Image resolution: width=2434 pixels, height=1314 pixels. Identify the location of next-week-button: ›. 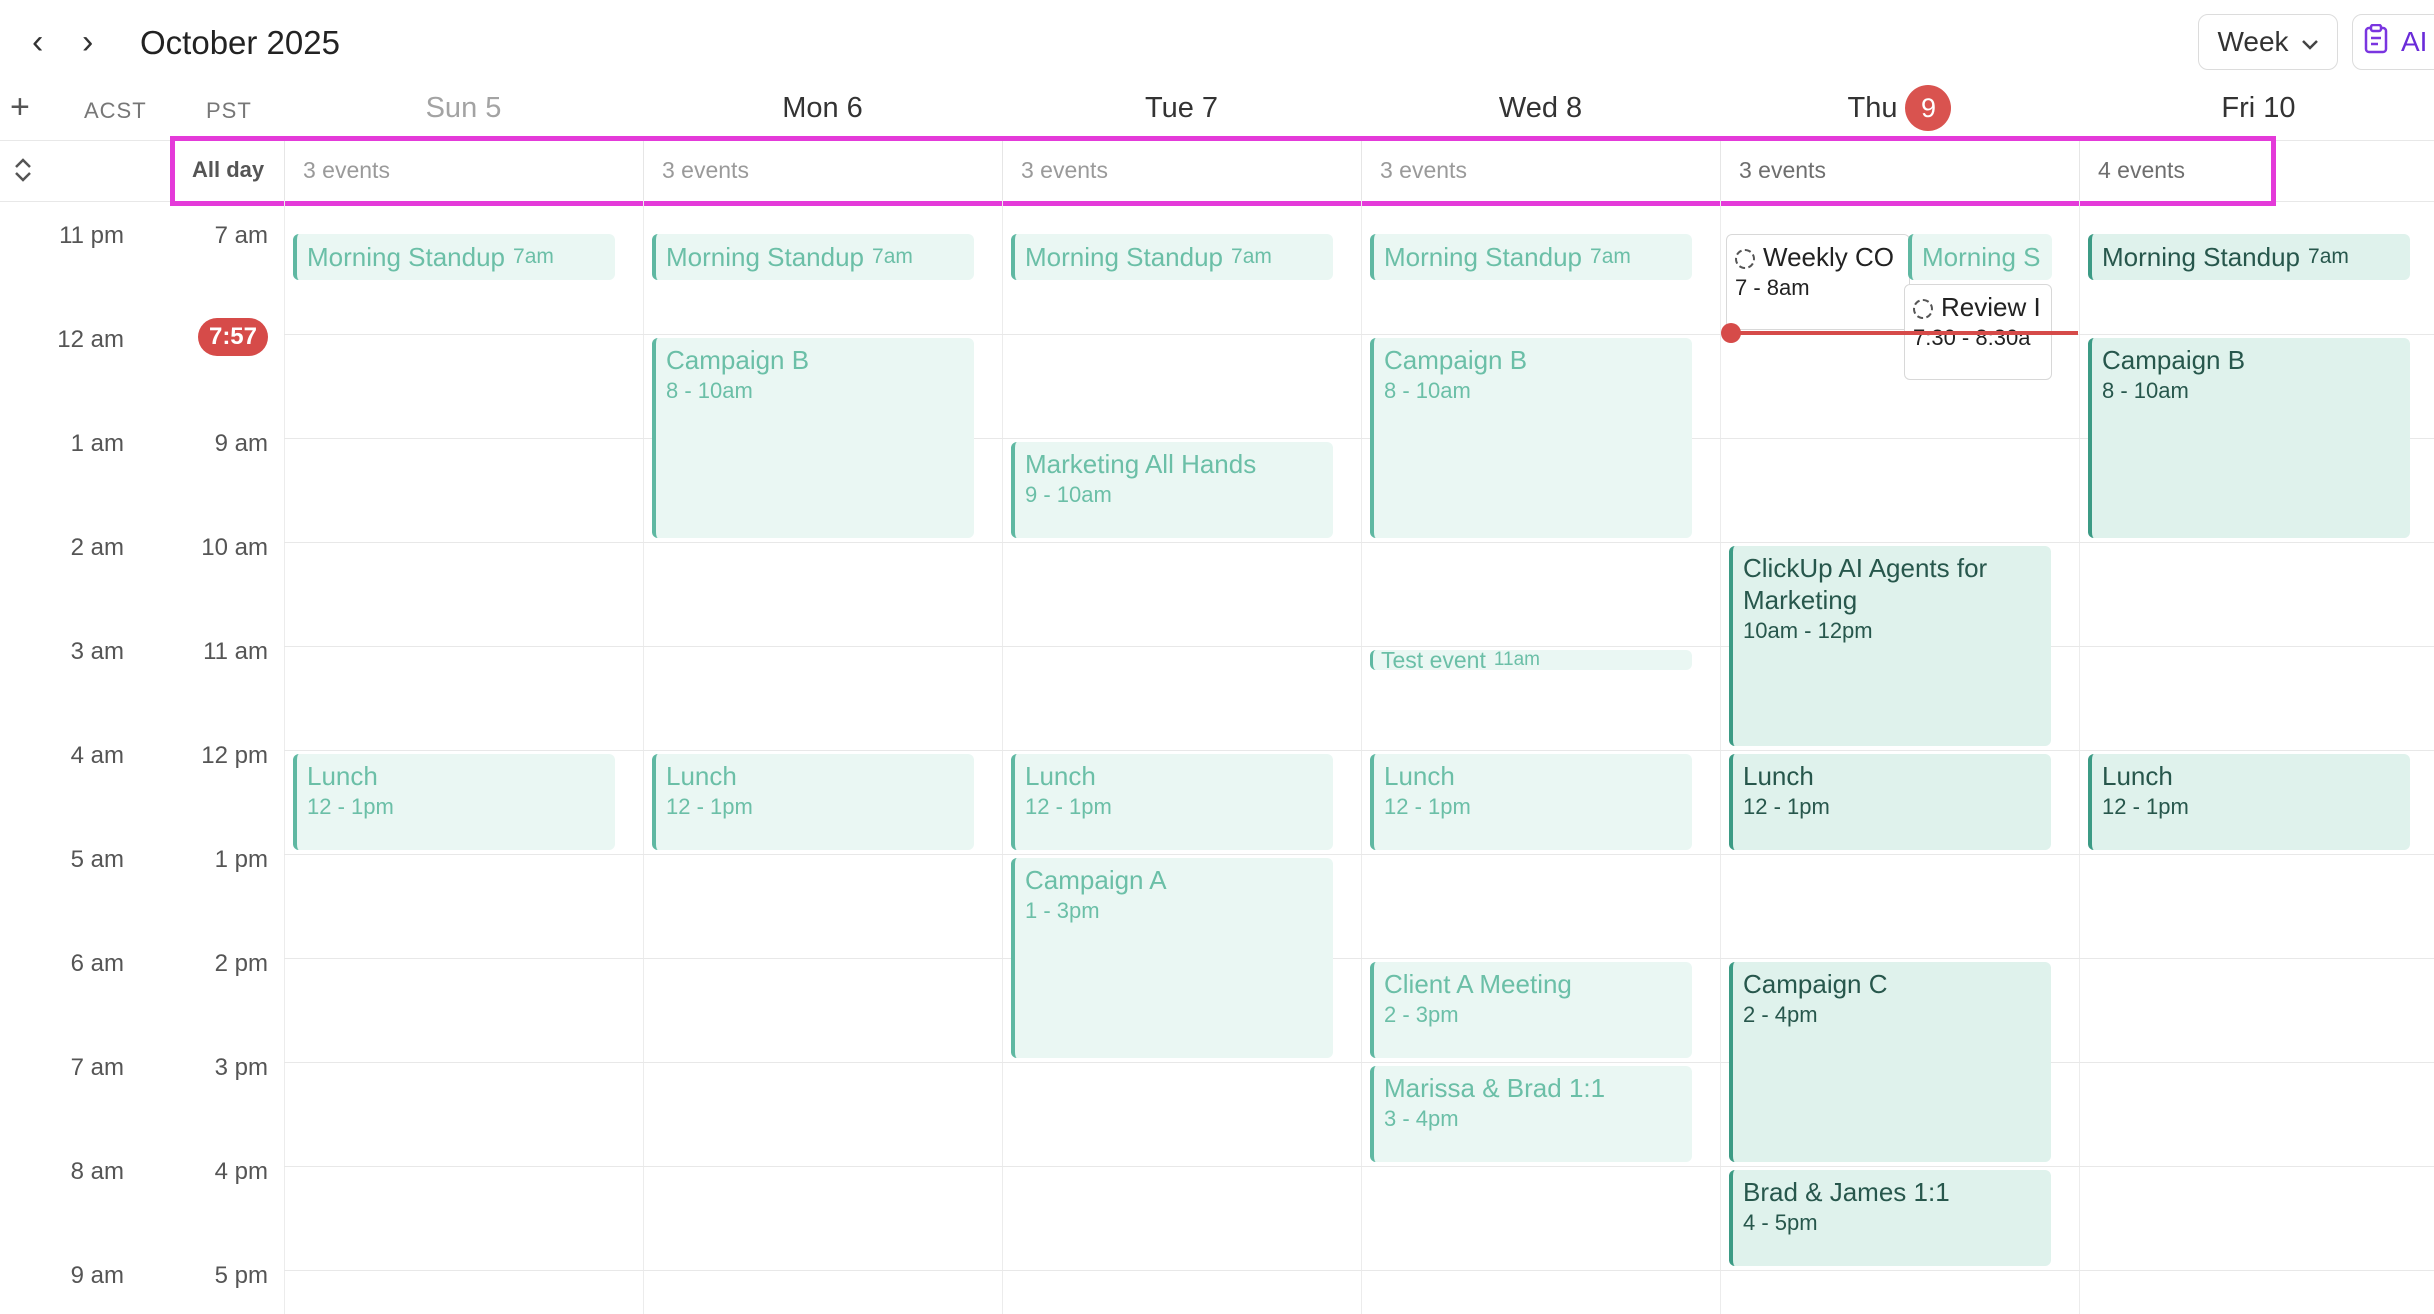
(87, 42).